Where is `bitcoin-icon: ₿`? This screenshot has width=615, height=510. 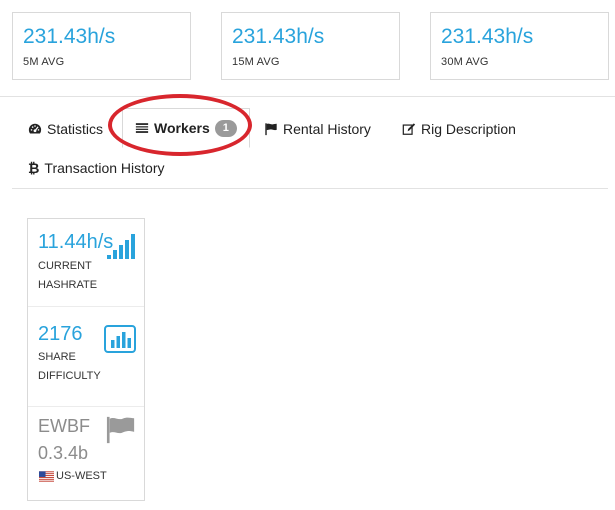 bitcoin-icon: ₿ is located at coordinates (34, 168).